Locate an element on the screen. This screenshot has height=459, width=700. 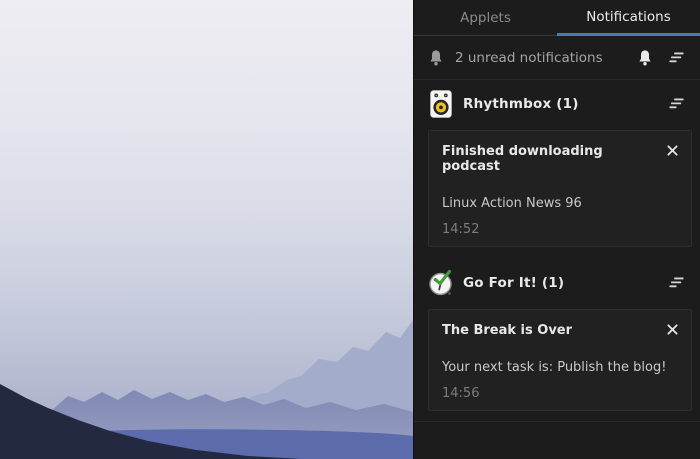
notification-group-go-for-it: Go For It! (1) is located at coordinates (557, 272).